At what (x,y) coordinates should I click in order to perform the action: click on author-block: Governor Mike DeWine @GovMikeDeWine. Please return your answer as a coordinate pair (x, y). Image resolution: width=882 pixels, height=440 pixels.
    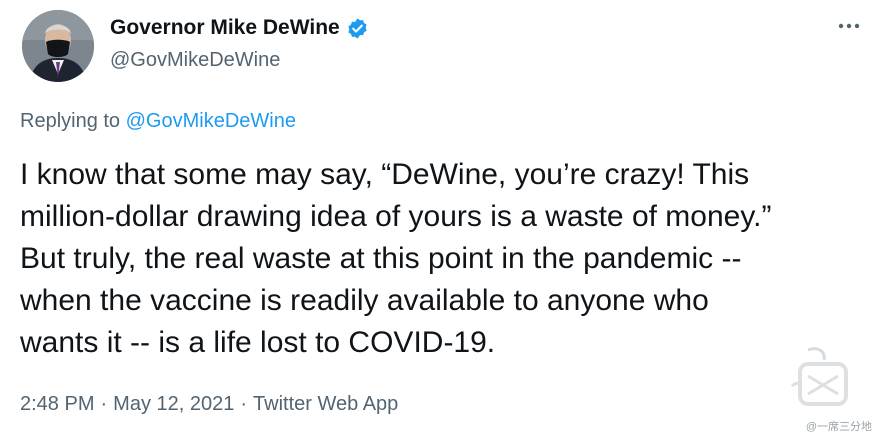
    Looking at the image, I should click on (239, 43).